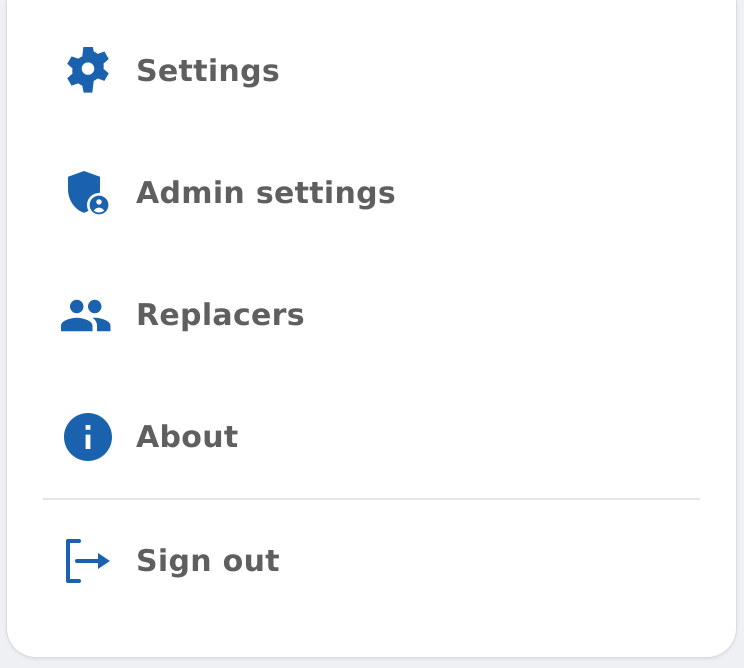 Image resolution: width=744 pixels, height=668 pixels. I want to click on info-icon, so click(88, 437).